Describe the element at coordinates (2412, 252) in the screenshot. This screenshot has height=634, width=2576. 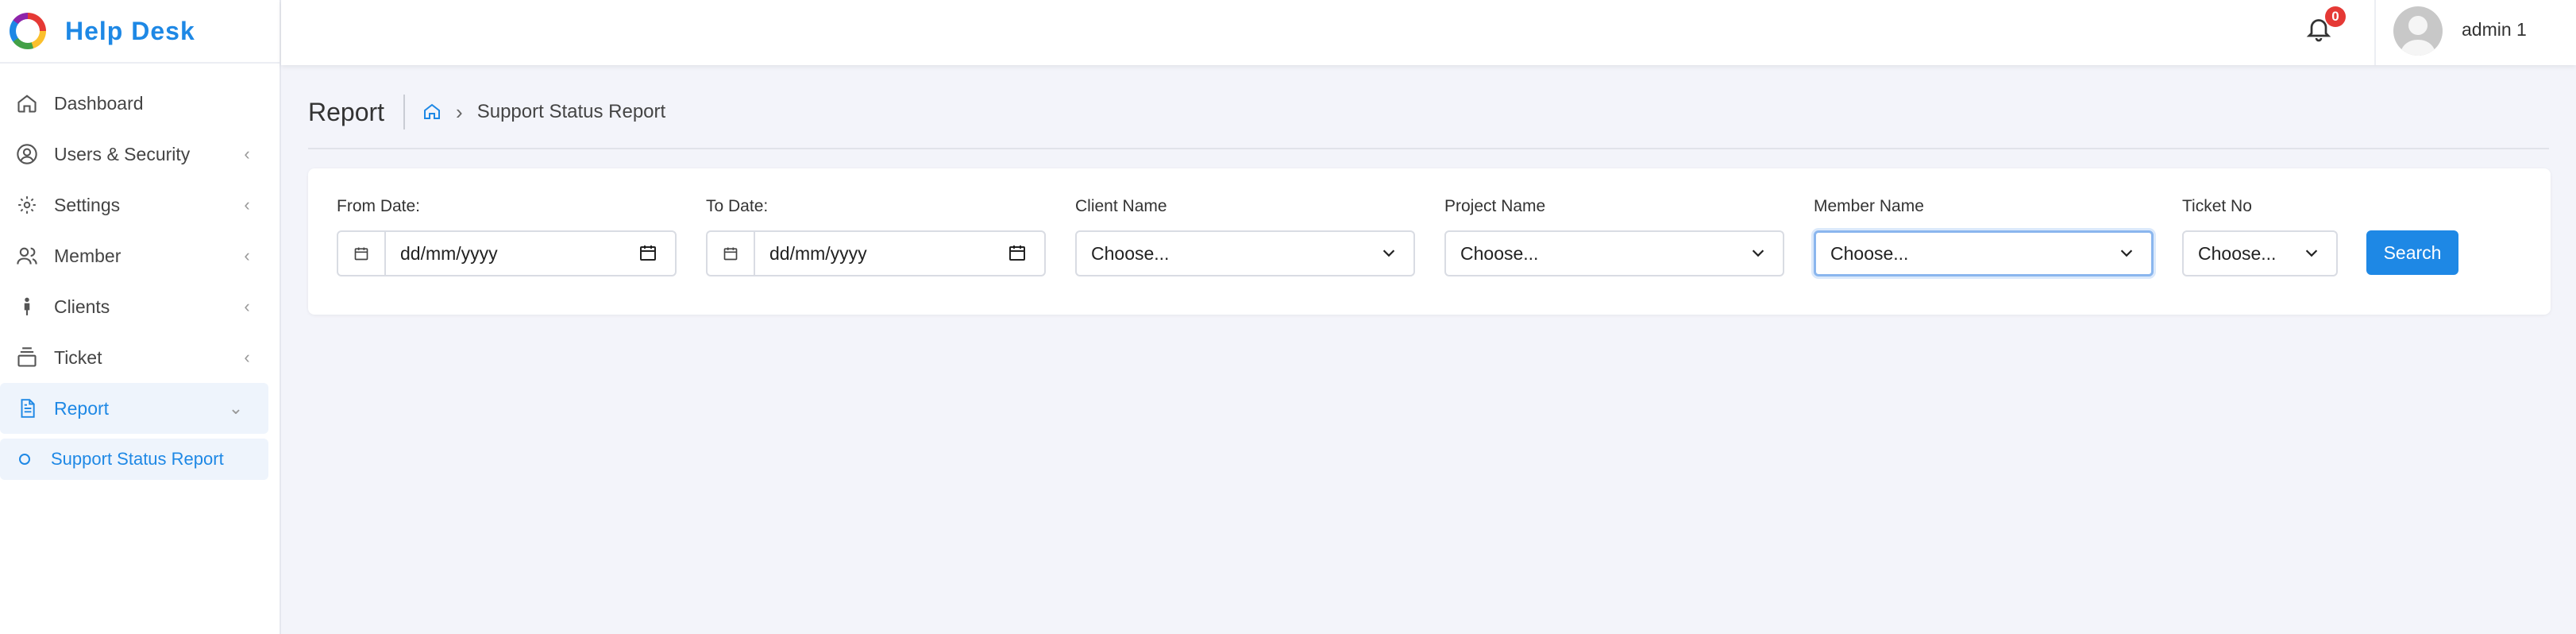
I see `search-button: Search` at that location.